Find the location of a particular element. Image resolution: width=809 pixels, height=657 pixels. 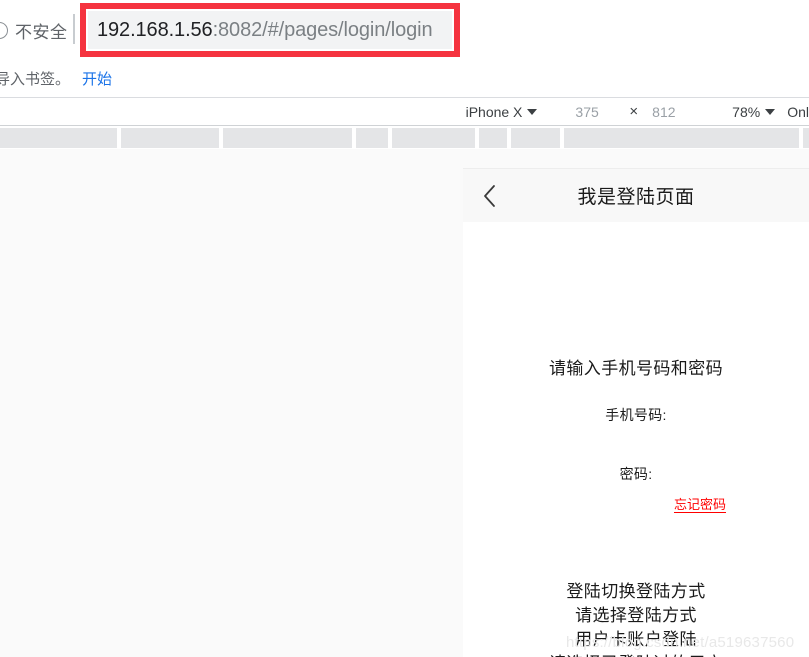

mobile-page-header: 我是登陆页面 is located at coordinates (636, 195).